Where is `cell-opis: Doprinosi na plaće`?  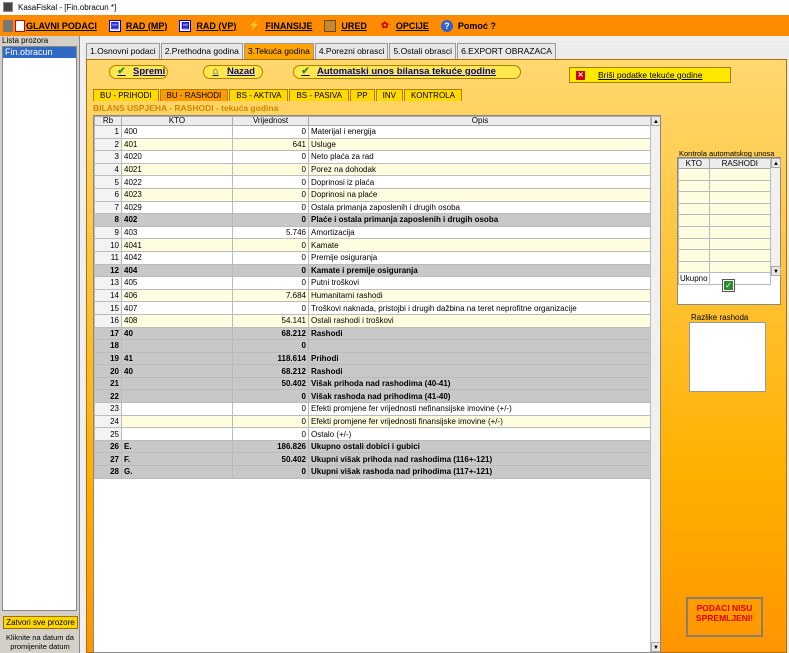
cell-opis: Doprinosi na plaće is located at coordinates (480, 194).